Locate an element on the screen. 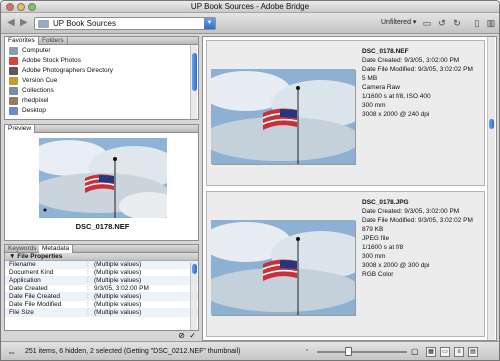 The image size is (500, 361). stock-photos-icon is located at coordinates (13, 61).